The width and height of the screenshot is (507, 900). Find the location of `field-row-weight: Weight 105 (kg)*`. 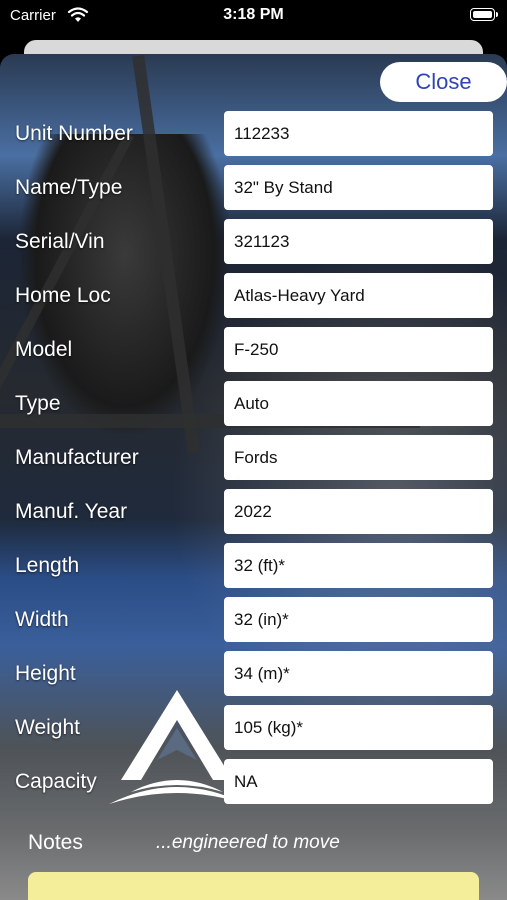

field-row-weight: Weight 105 (kg)* is located at coordinates (253, 728).